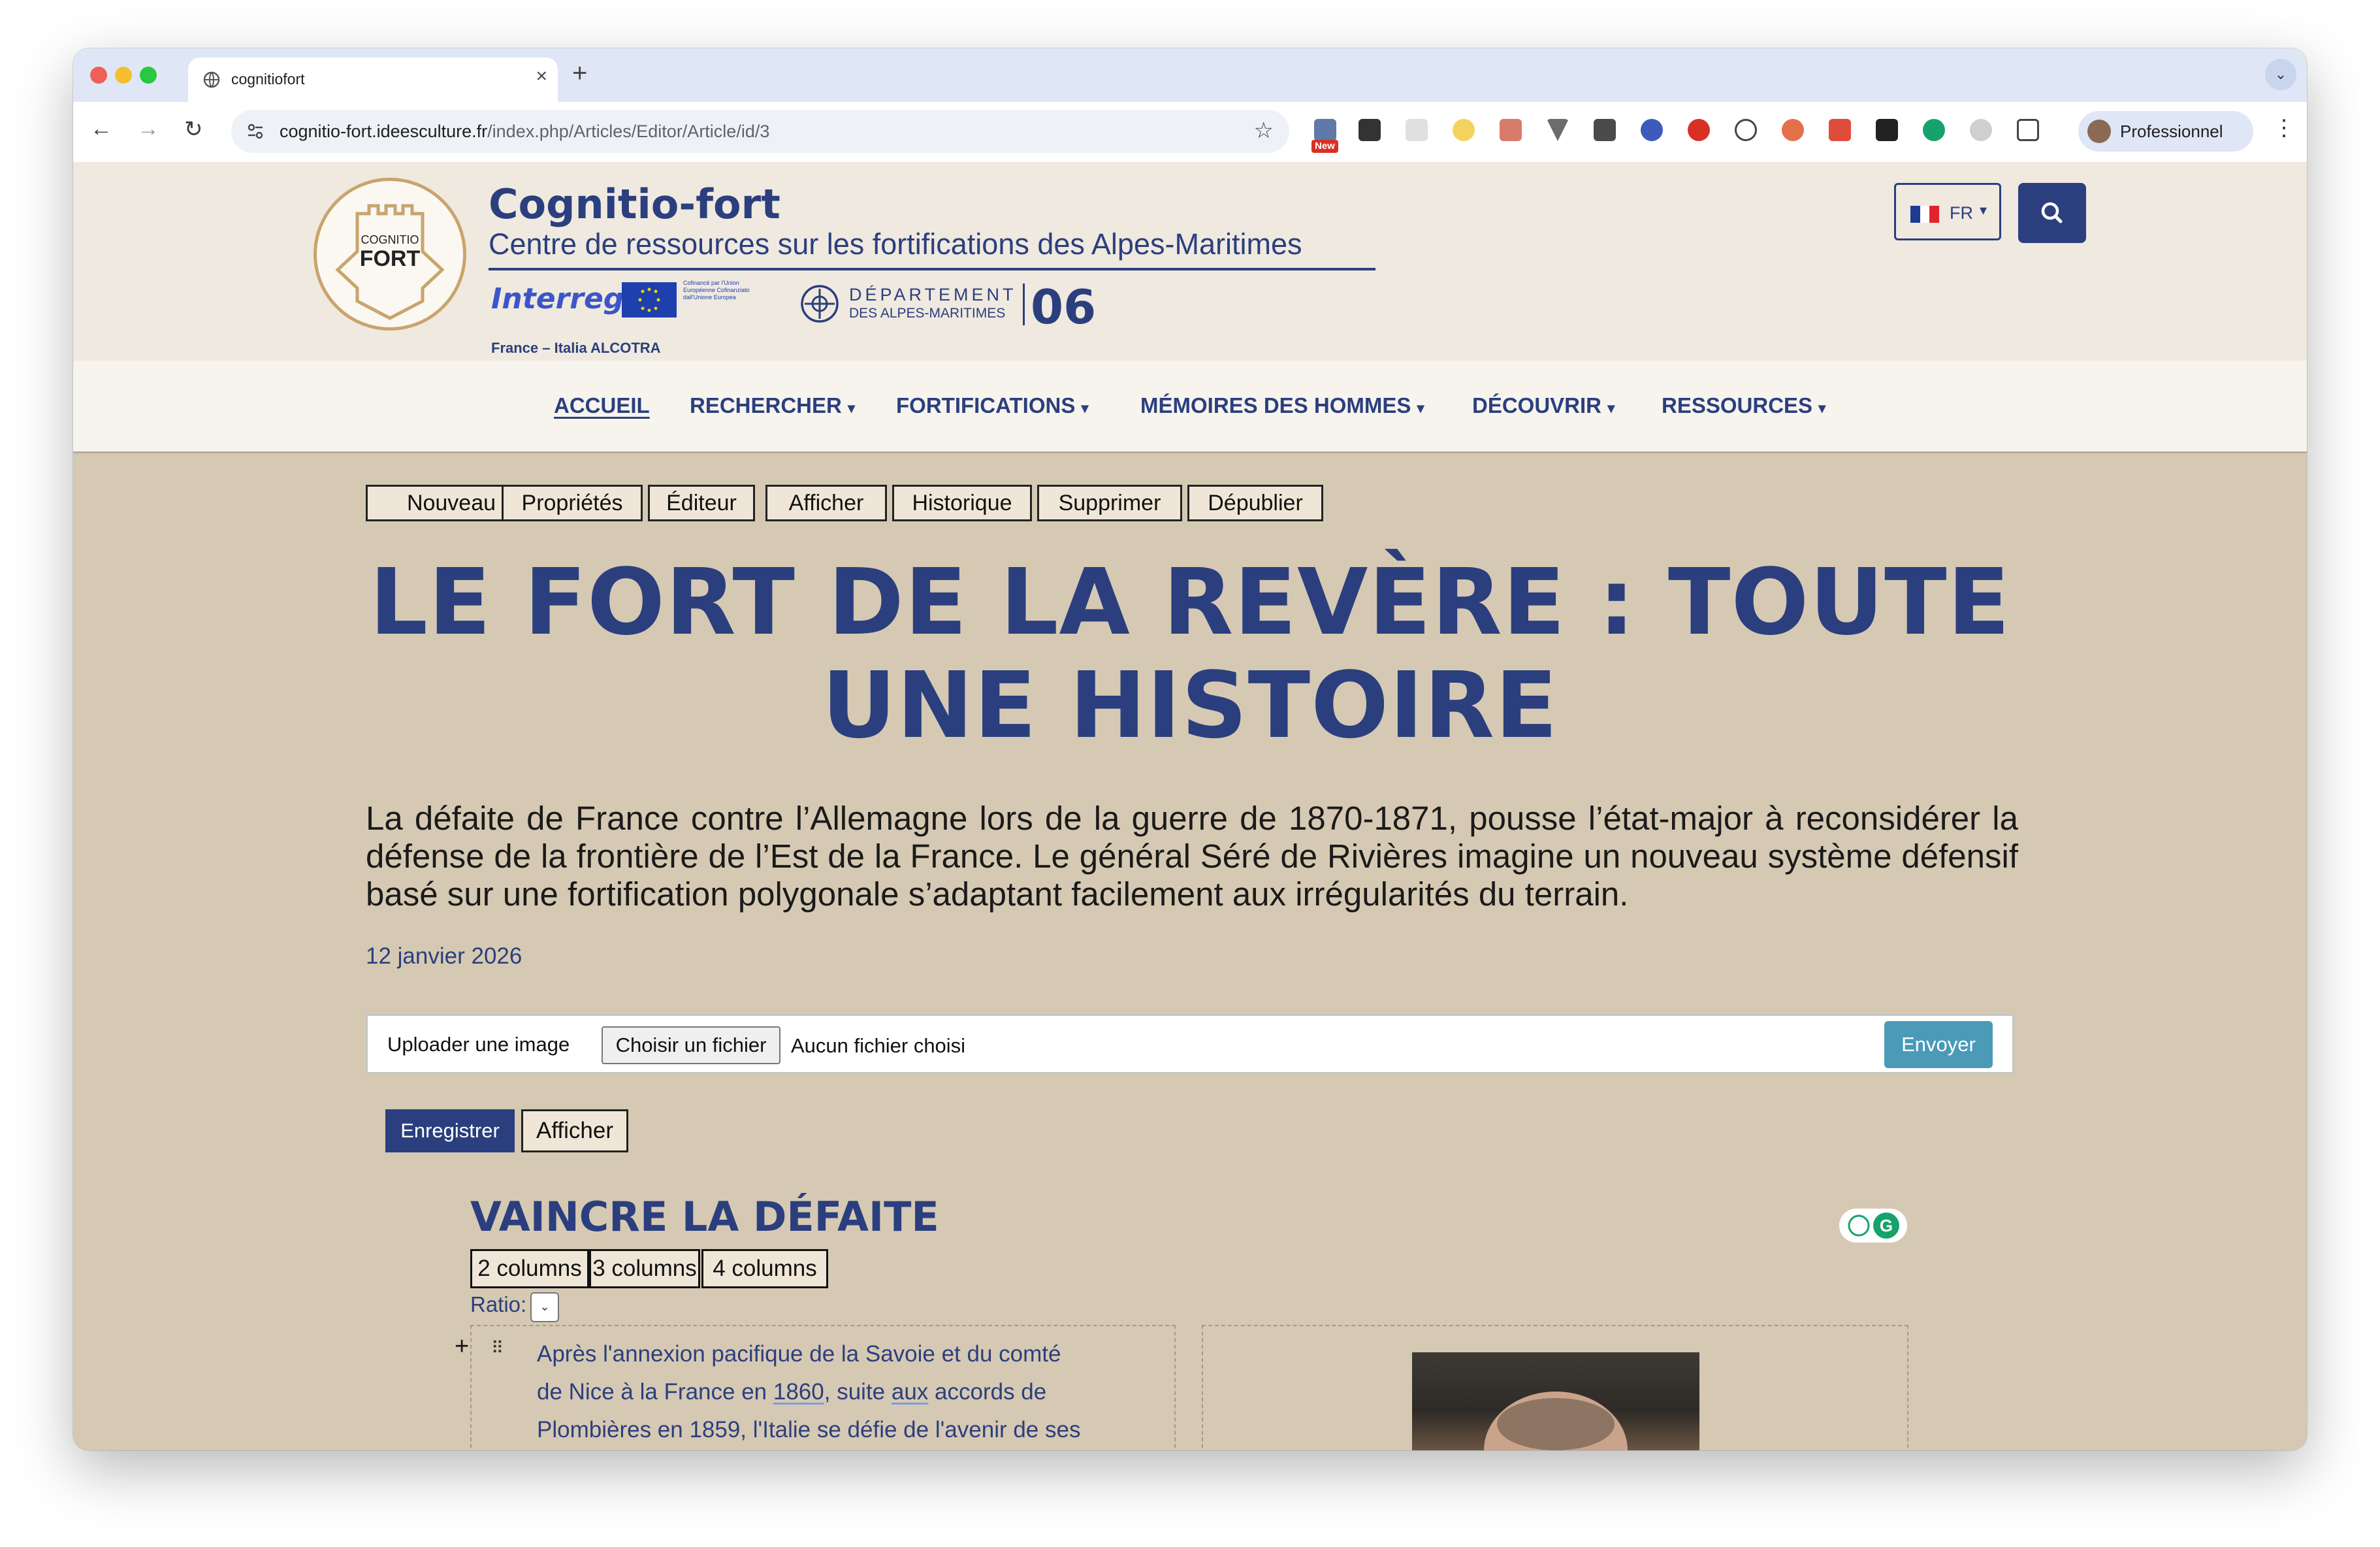 This screenshot has width=2380, height=1547. Describe the element at coordinates (602, 405) in the screenshot. I see `nav-item-accueil: ACCUEIL` at that location.